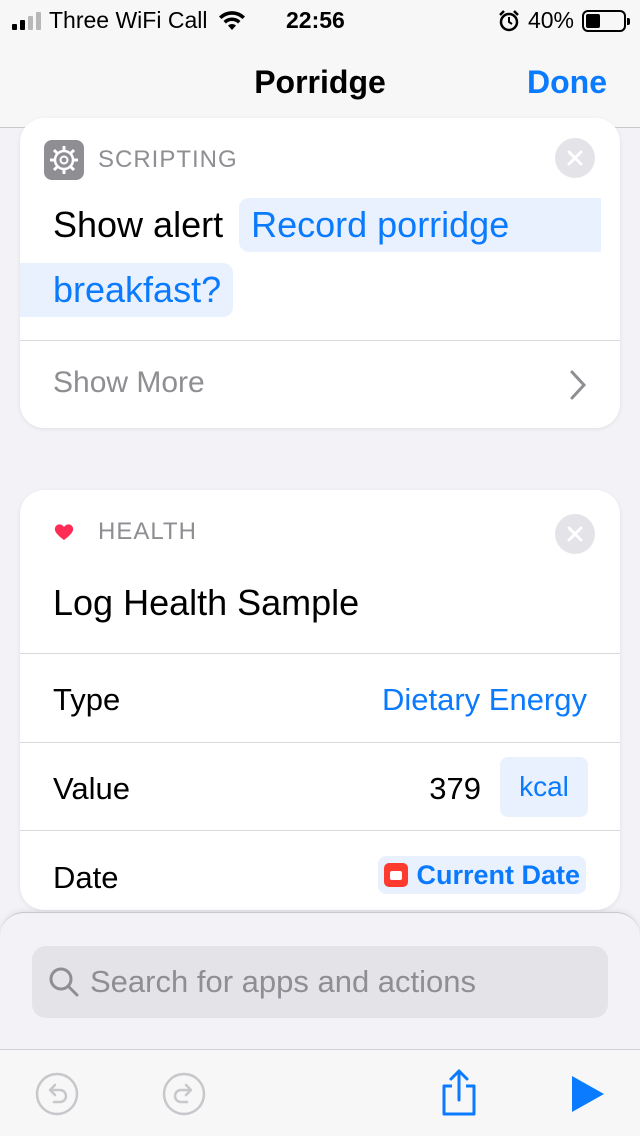 This screenshot has width=640, height=1136. What do you see at coordinates (91, 788) in the screenshot?
I see `value-label: Value` at bounding box center [91, 788].